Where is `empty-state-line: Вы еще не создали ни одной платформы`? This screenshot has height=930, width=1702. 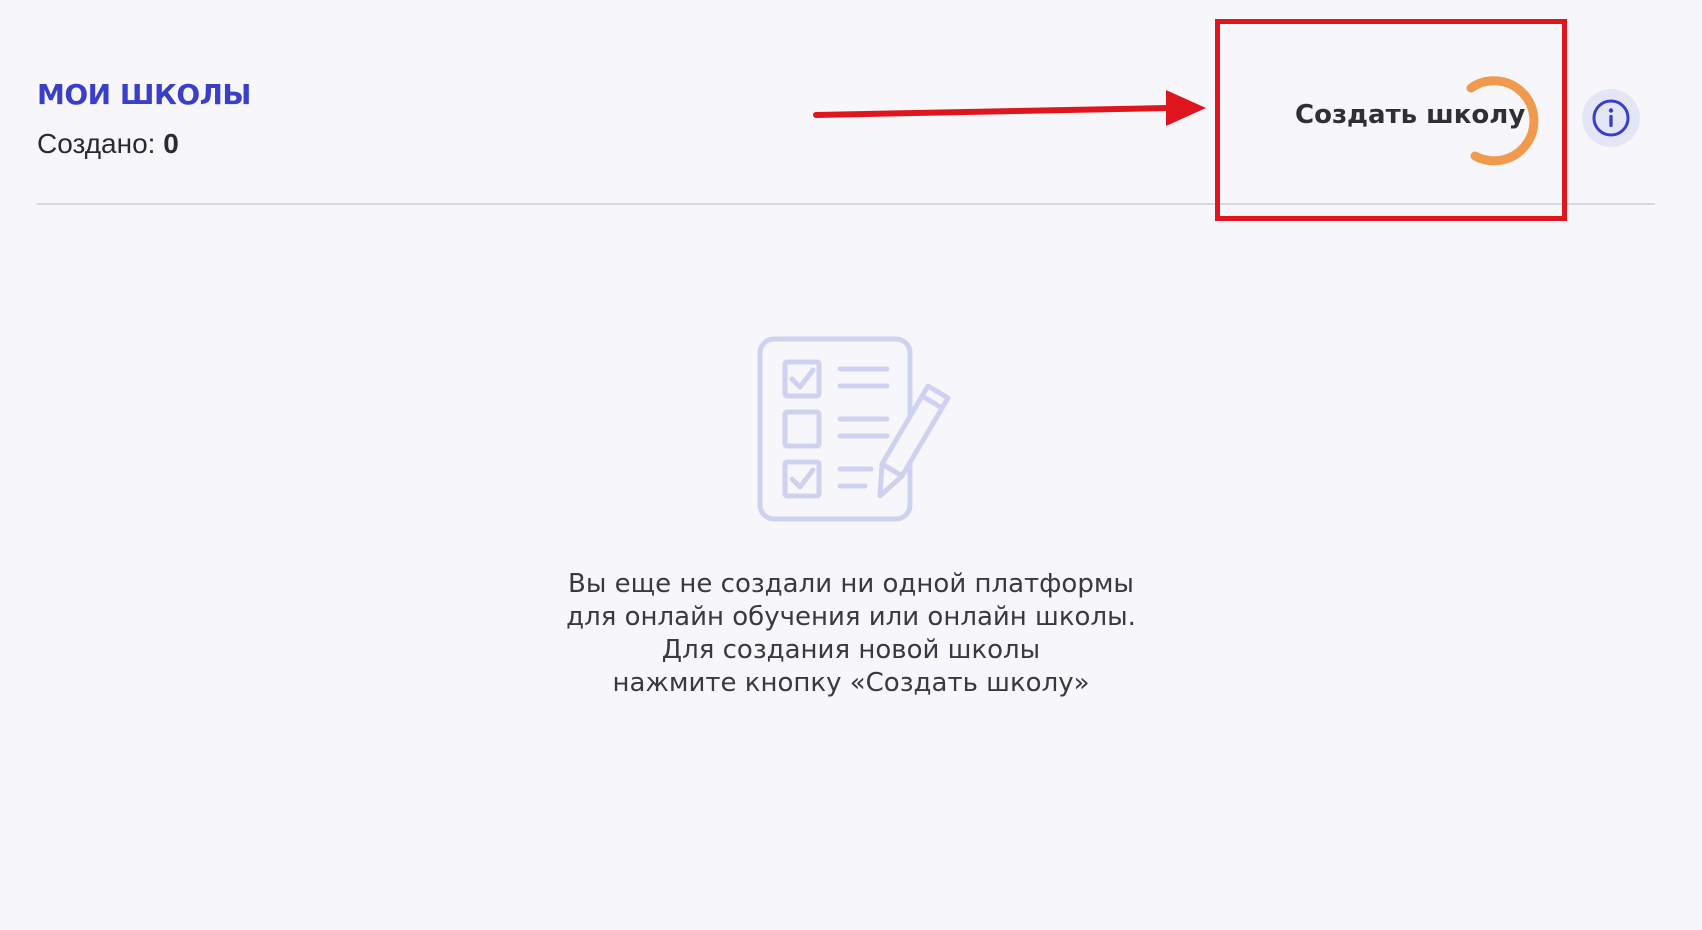 empty-state-line: Вы еще не создали ни одной платформы is located at coordinates (851, 584).